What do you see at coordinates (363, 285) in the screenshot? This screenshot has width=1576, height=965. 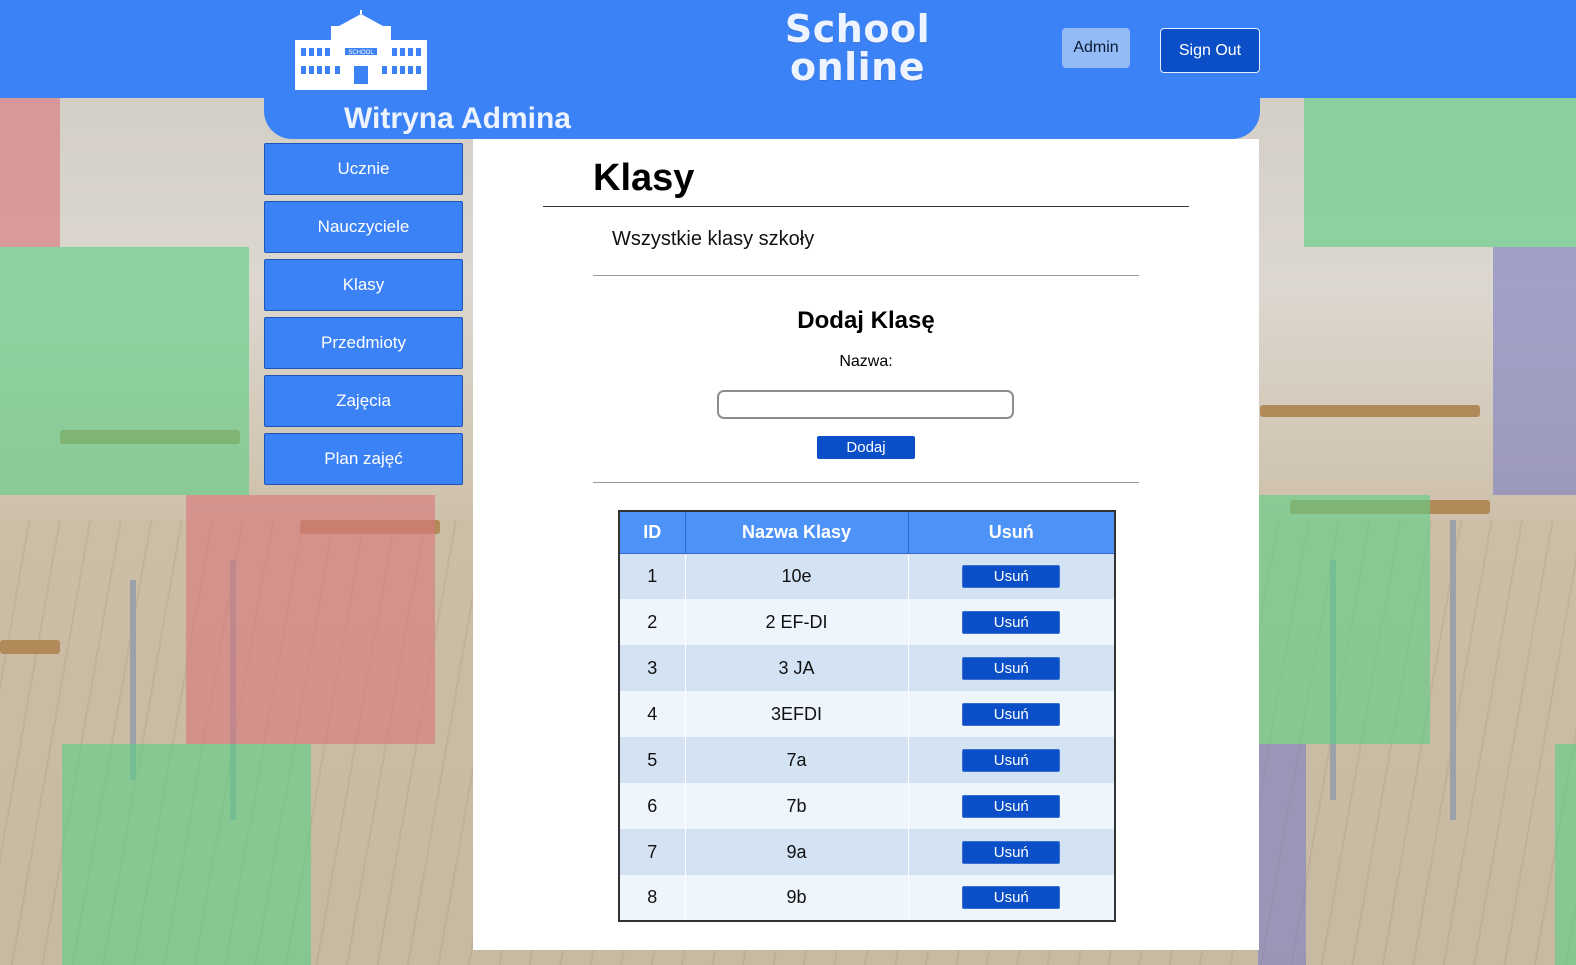 I see `sidebar-item-klasy: Klasy` at bounding box center [363, 285].